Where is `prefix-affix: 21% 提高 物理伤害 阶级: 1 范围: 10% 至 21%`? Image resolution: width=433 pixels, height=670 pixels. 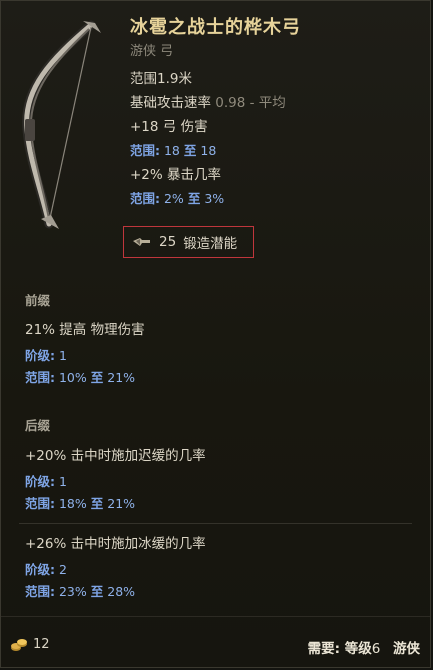 prefix-affix: 21% 提高 物理伤害 阶级: 1 范围: 10% 至 21% is located at coordinates (218, 354).